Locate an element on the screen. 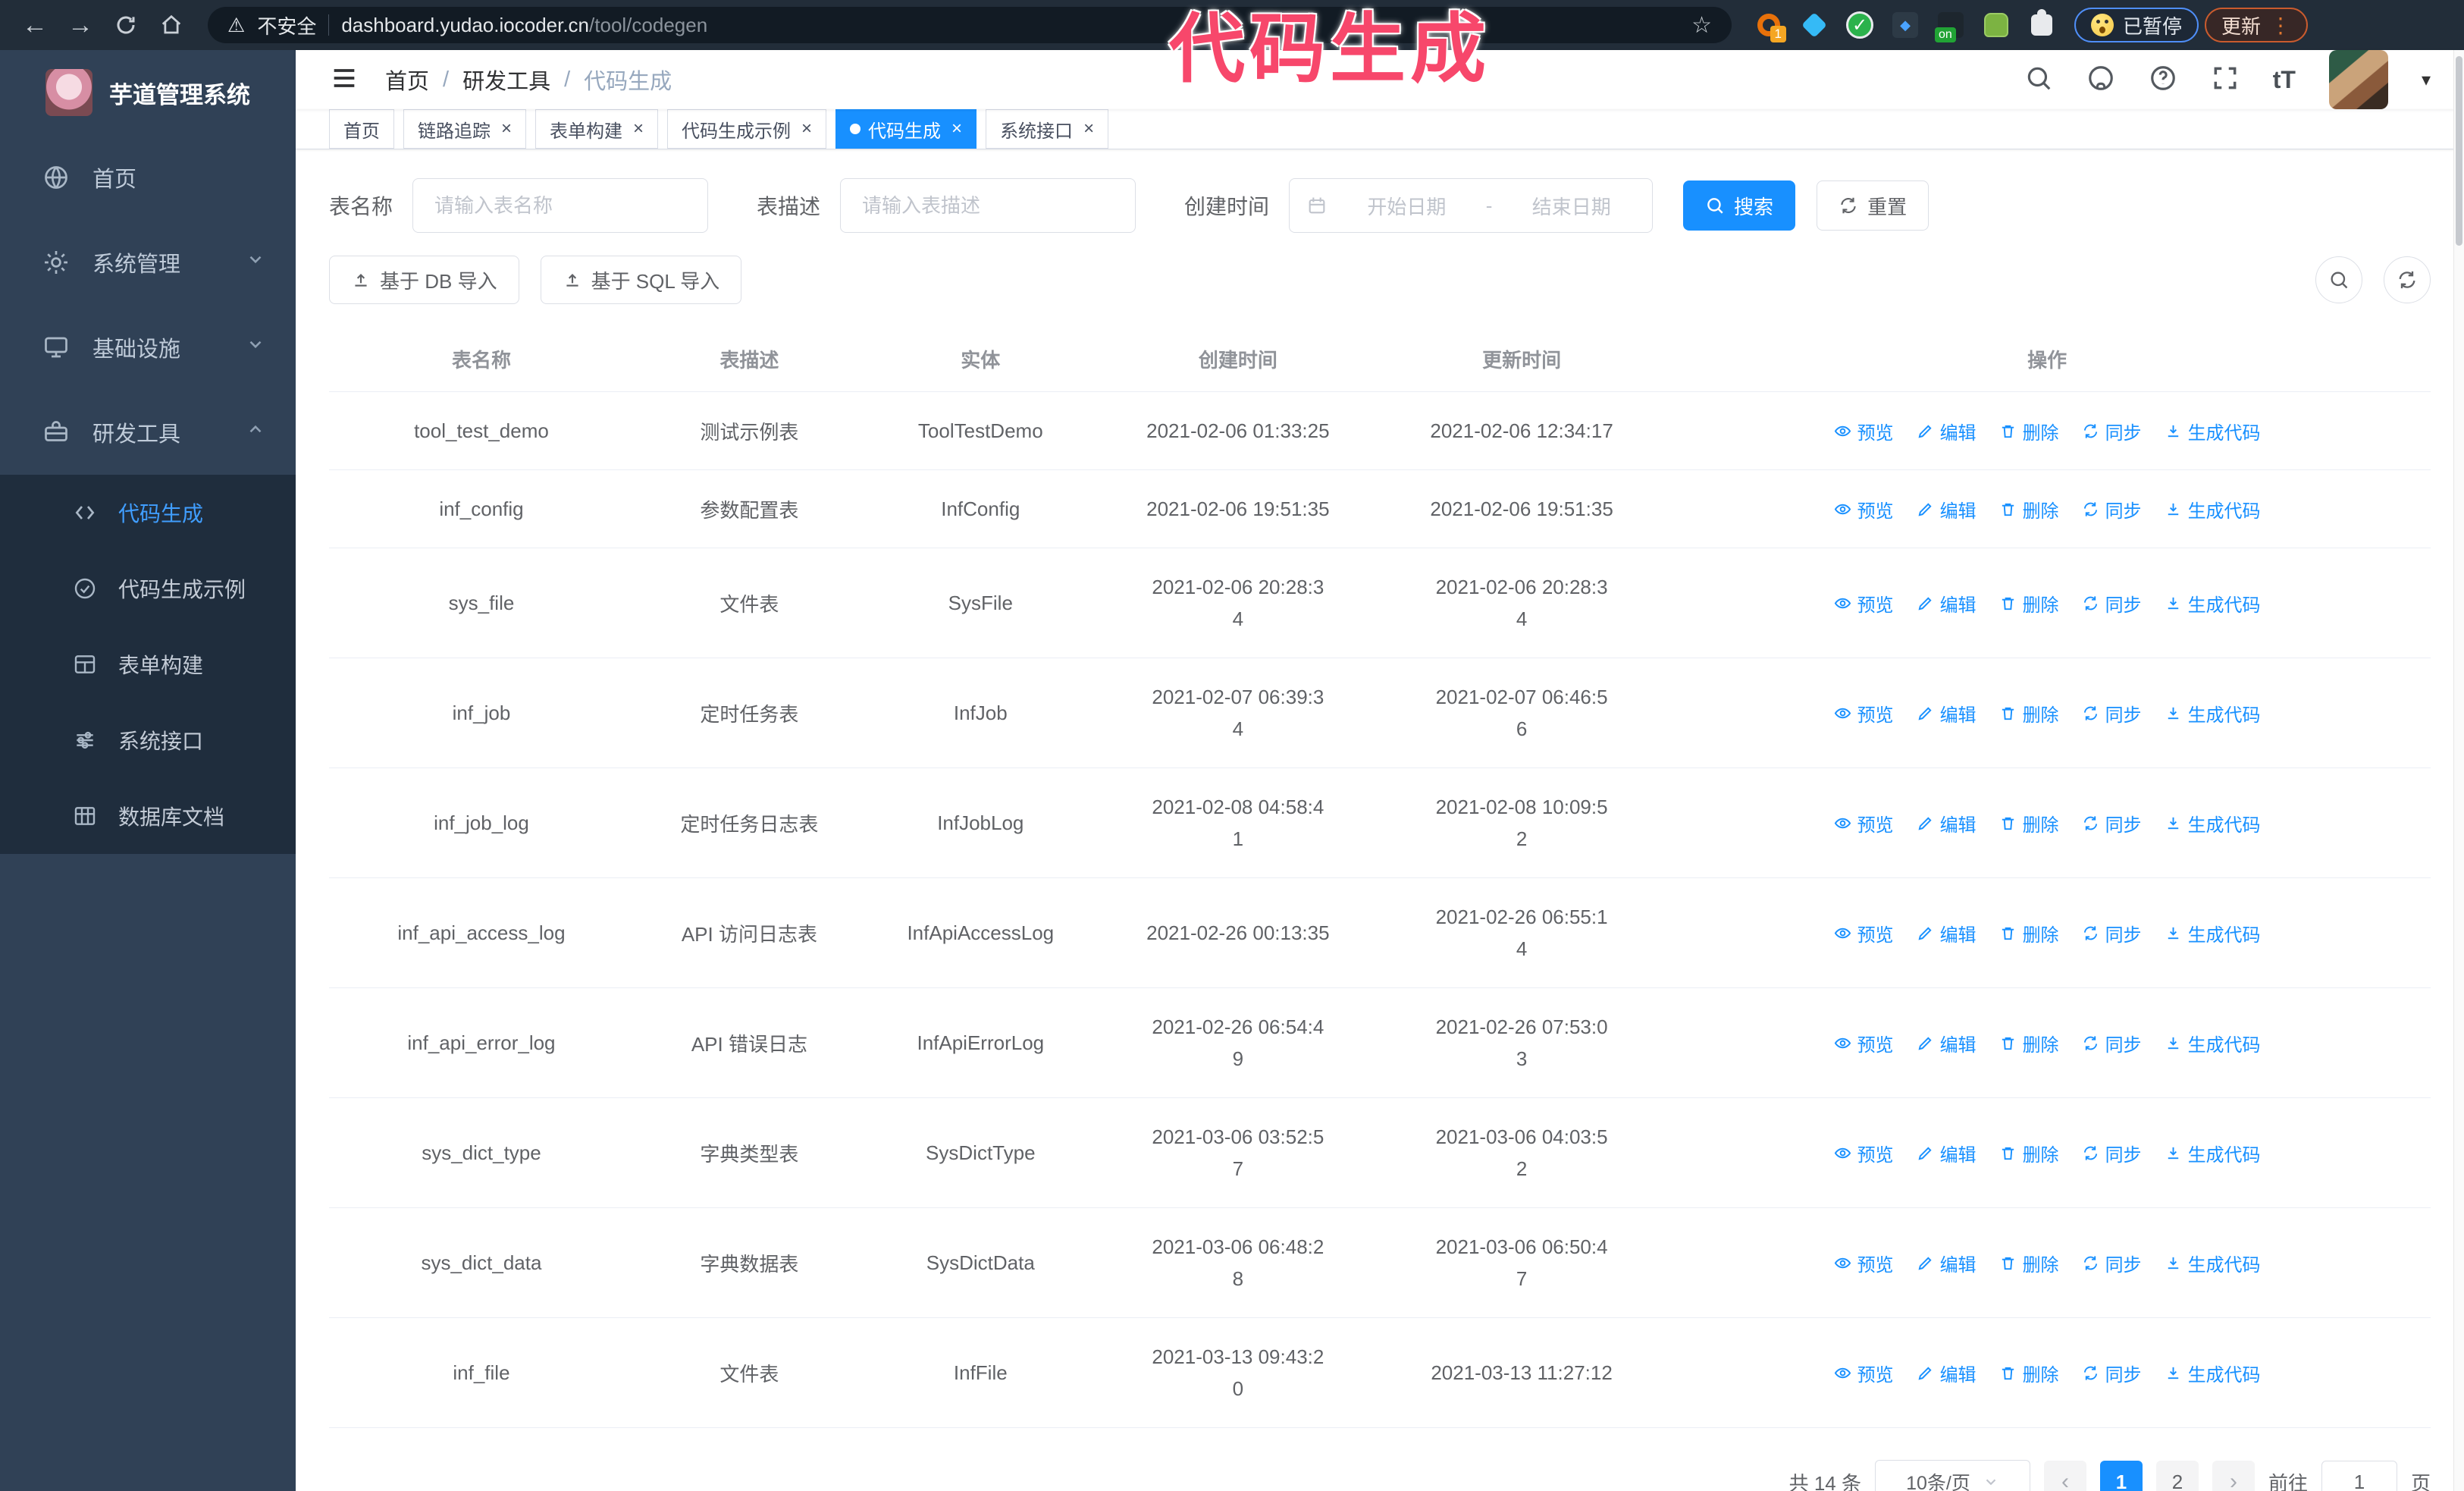 The width and height of the screenshot is (2464, 1491). extension-icon-1: 1 is located at coordinates (1770, 26).